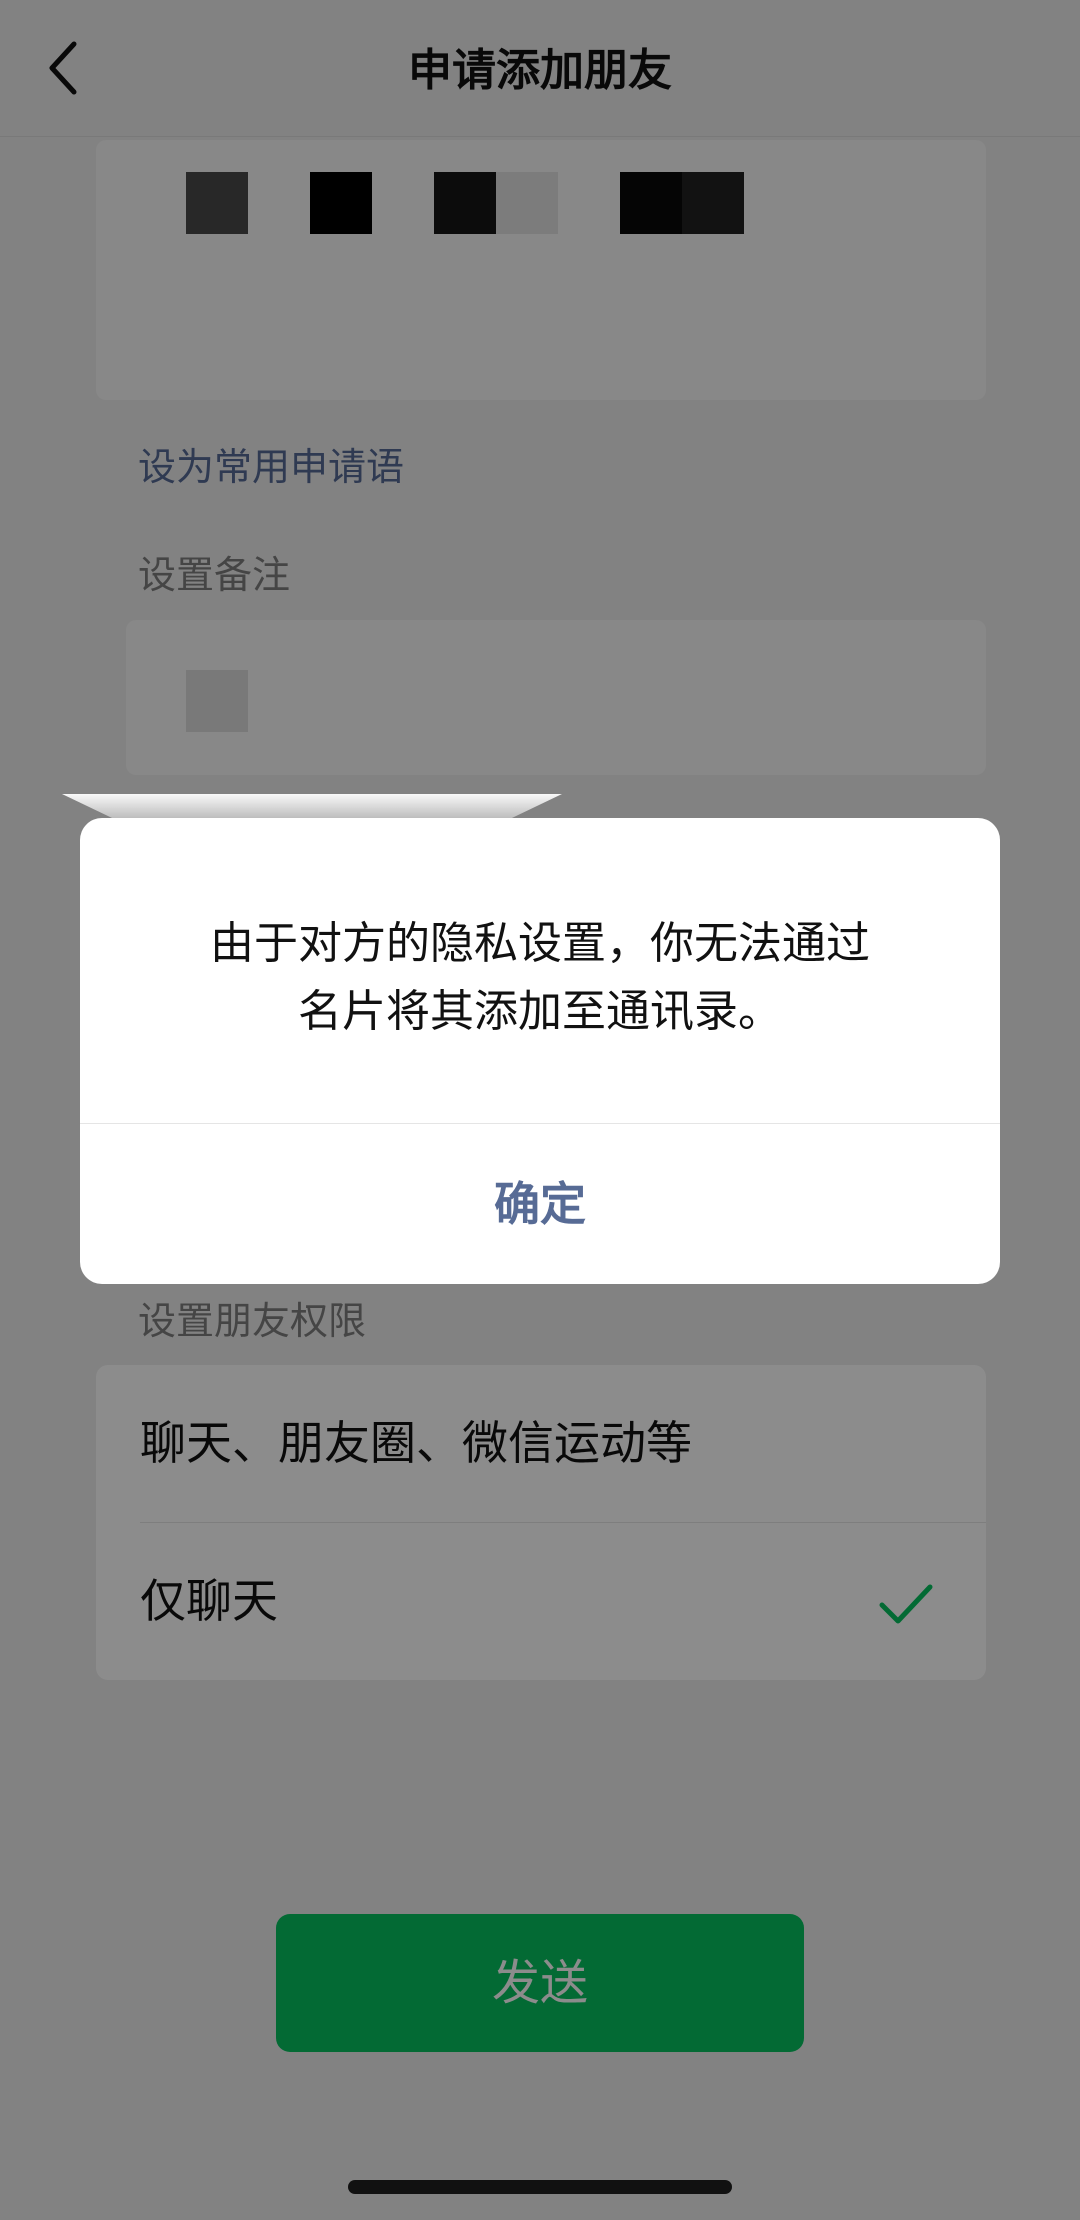 This screenshot has height=2220, width=1080. What do you see at coordinates (540, 2187) in the screenshot?
I see `home-indicator` at bounding box center [540, 2187].